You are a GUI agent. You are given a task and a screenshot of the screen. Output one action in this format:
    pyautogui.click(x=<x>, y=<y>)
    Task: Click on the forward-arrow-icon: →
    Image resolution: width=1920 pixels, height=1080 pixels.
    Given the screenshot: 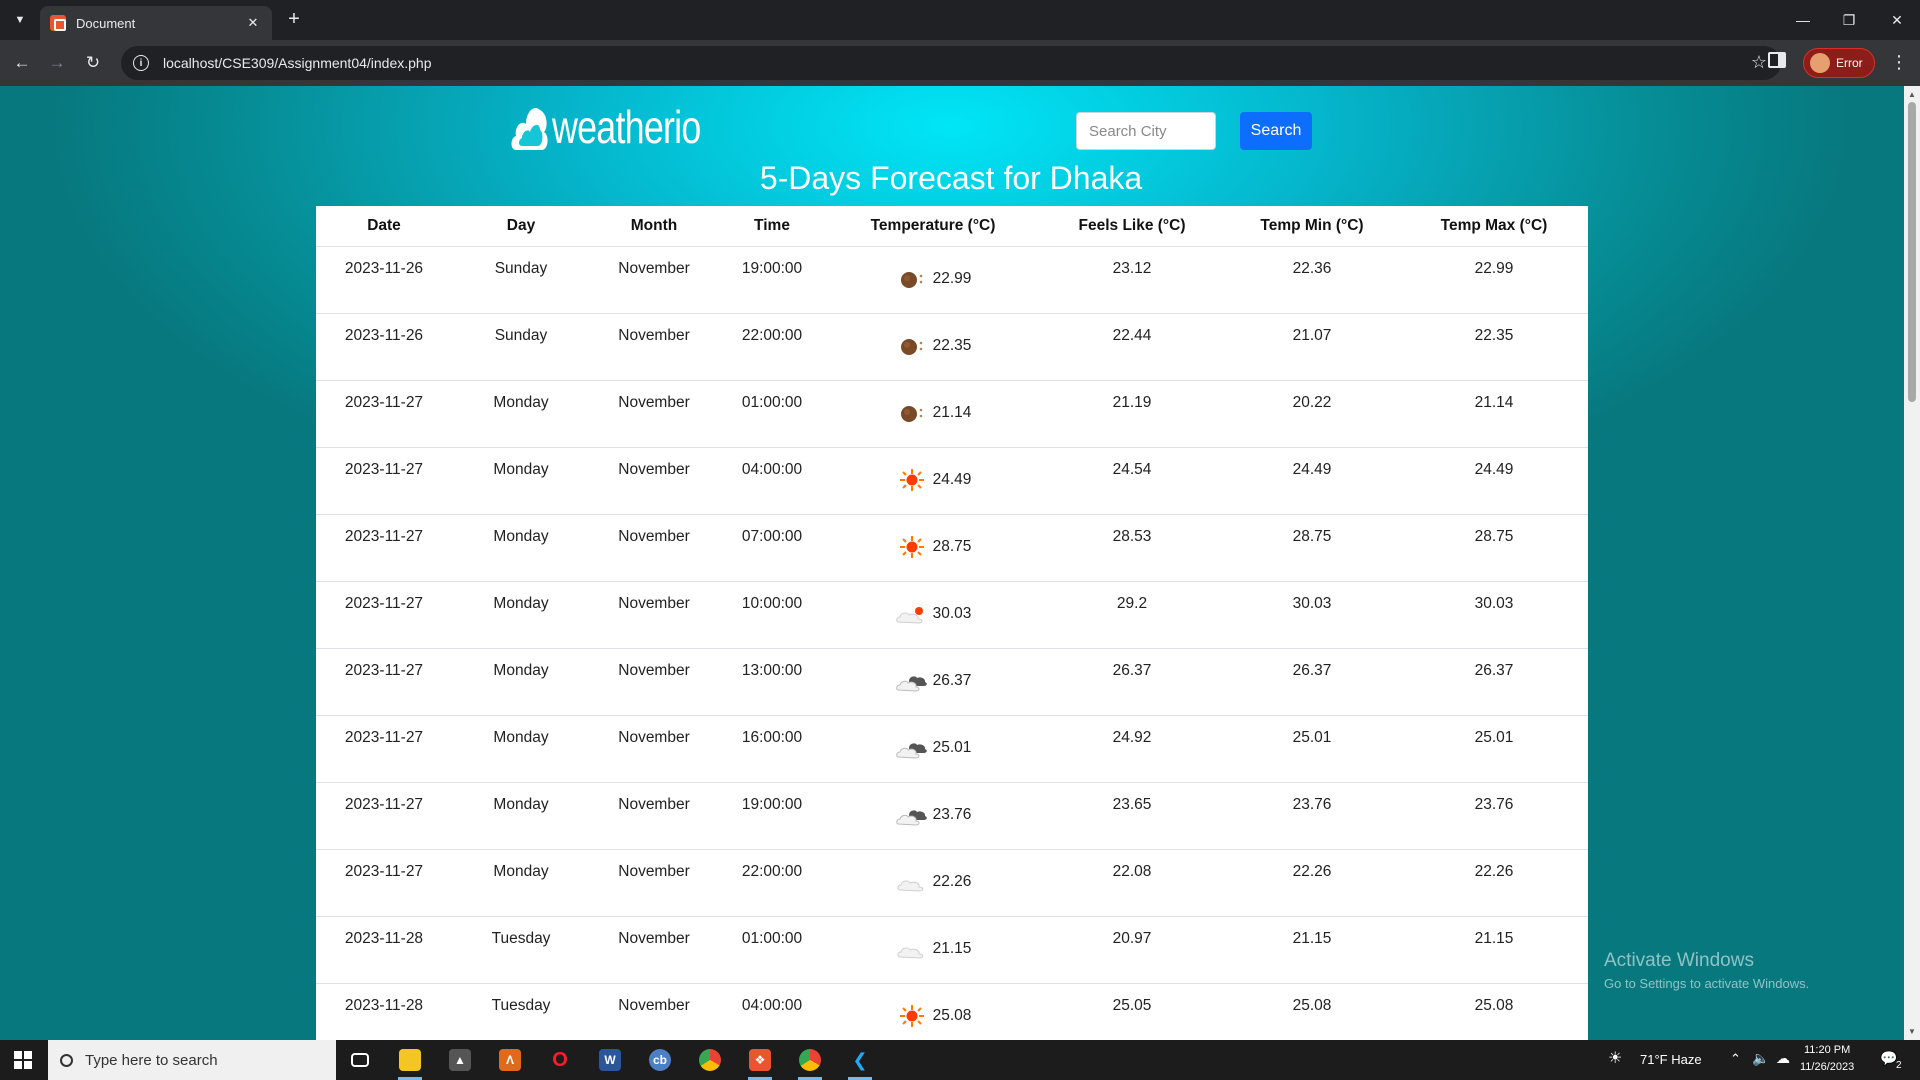 What is the action you would take?
    pyautogui.click(x=57, y=63)
    